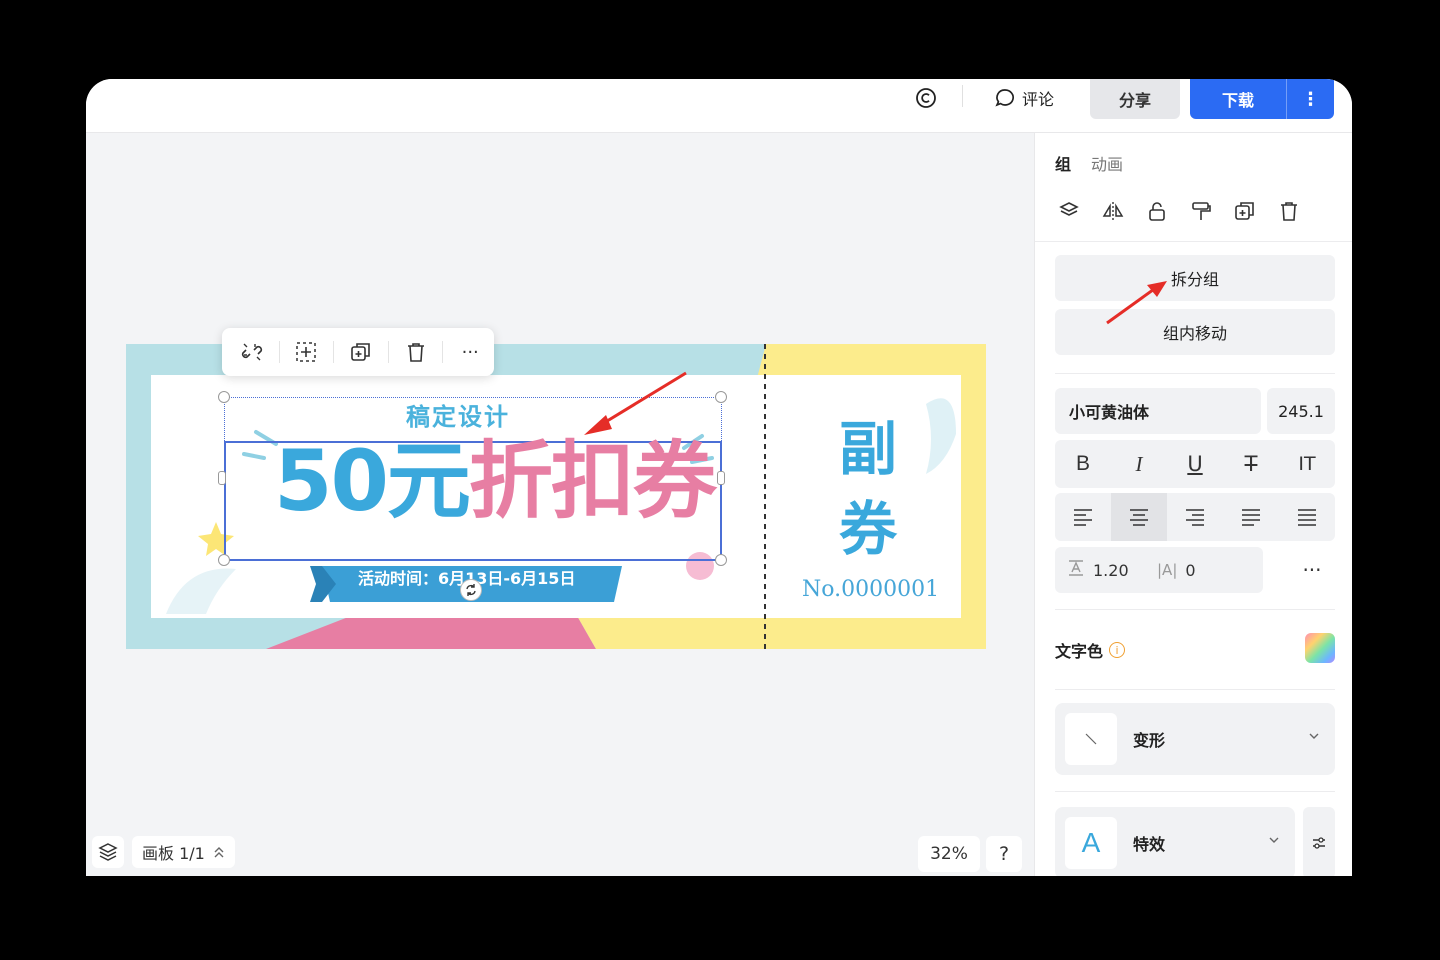 The image size is (1440, 960). Describe the element at coordinates (1091, 739) in the screenshot. I see `transform-thumbnail` at that location.